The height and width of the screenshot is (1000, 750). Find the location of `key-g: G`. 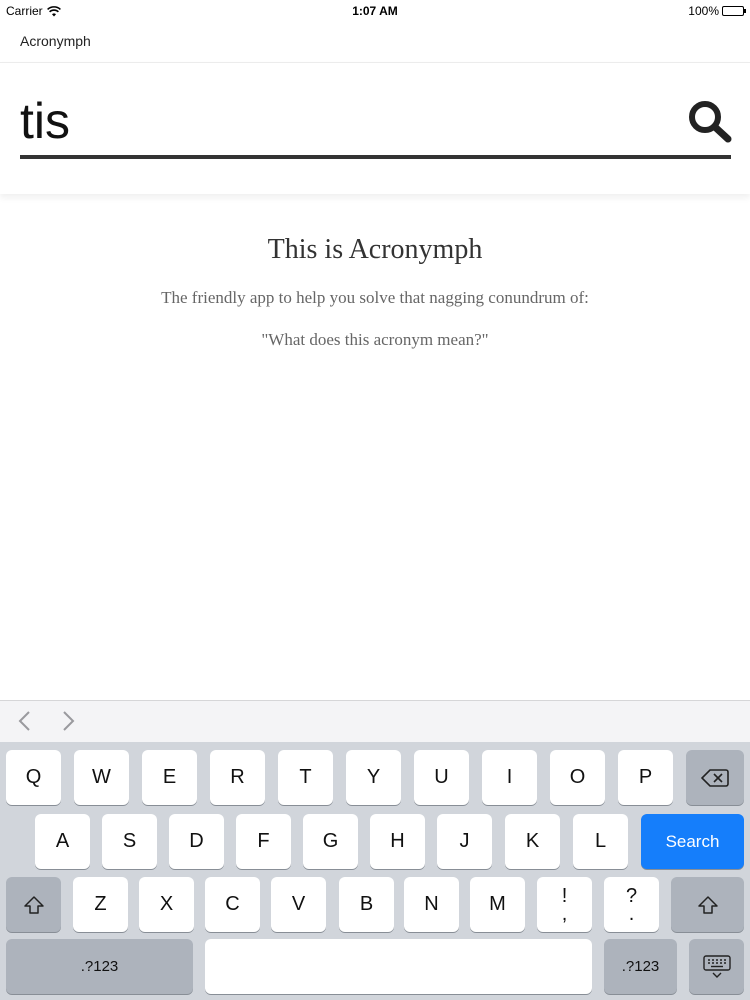

key-g: G is located at coordinates (330, 841).